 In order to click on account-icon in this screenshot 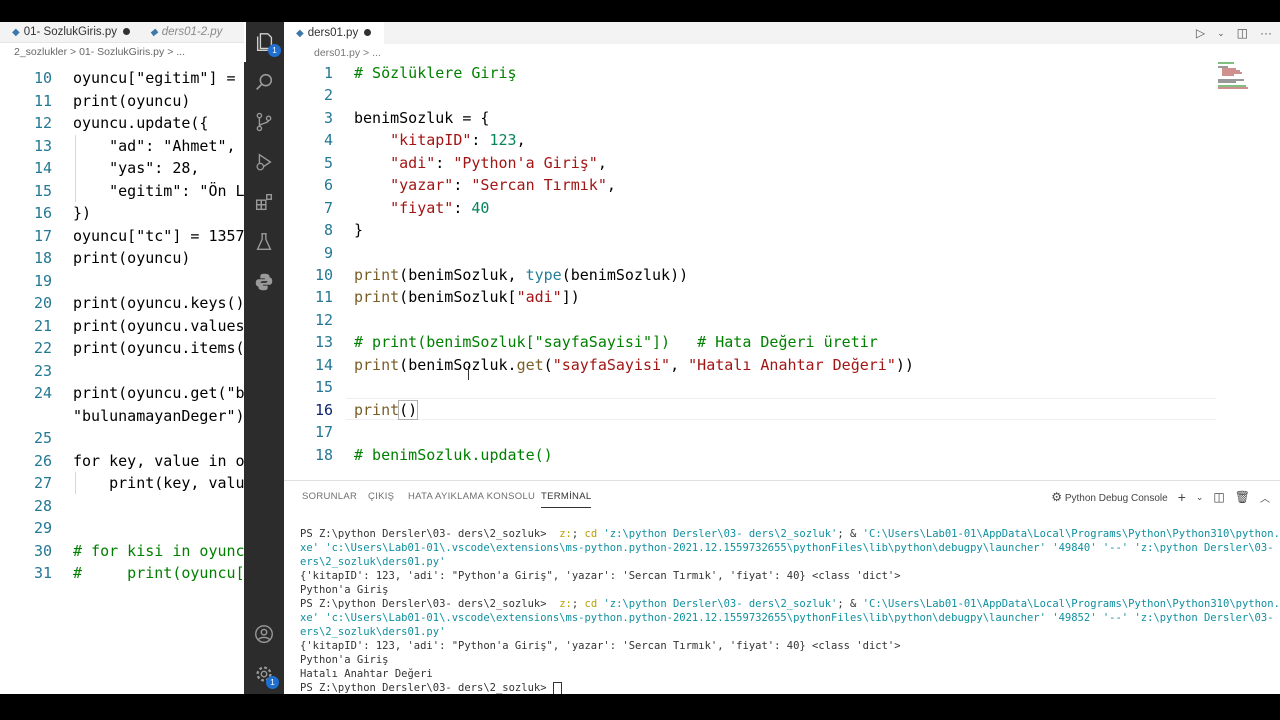, I will do `click(264, 634)`.